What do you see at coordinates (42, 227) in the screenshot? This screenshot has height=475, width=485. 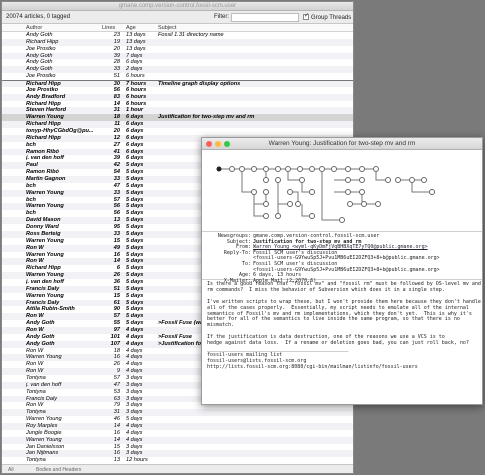 I see `row-author: Donny Ward` at bounding box center [42, 227].